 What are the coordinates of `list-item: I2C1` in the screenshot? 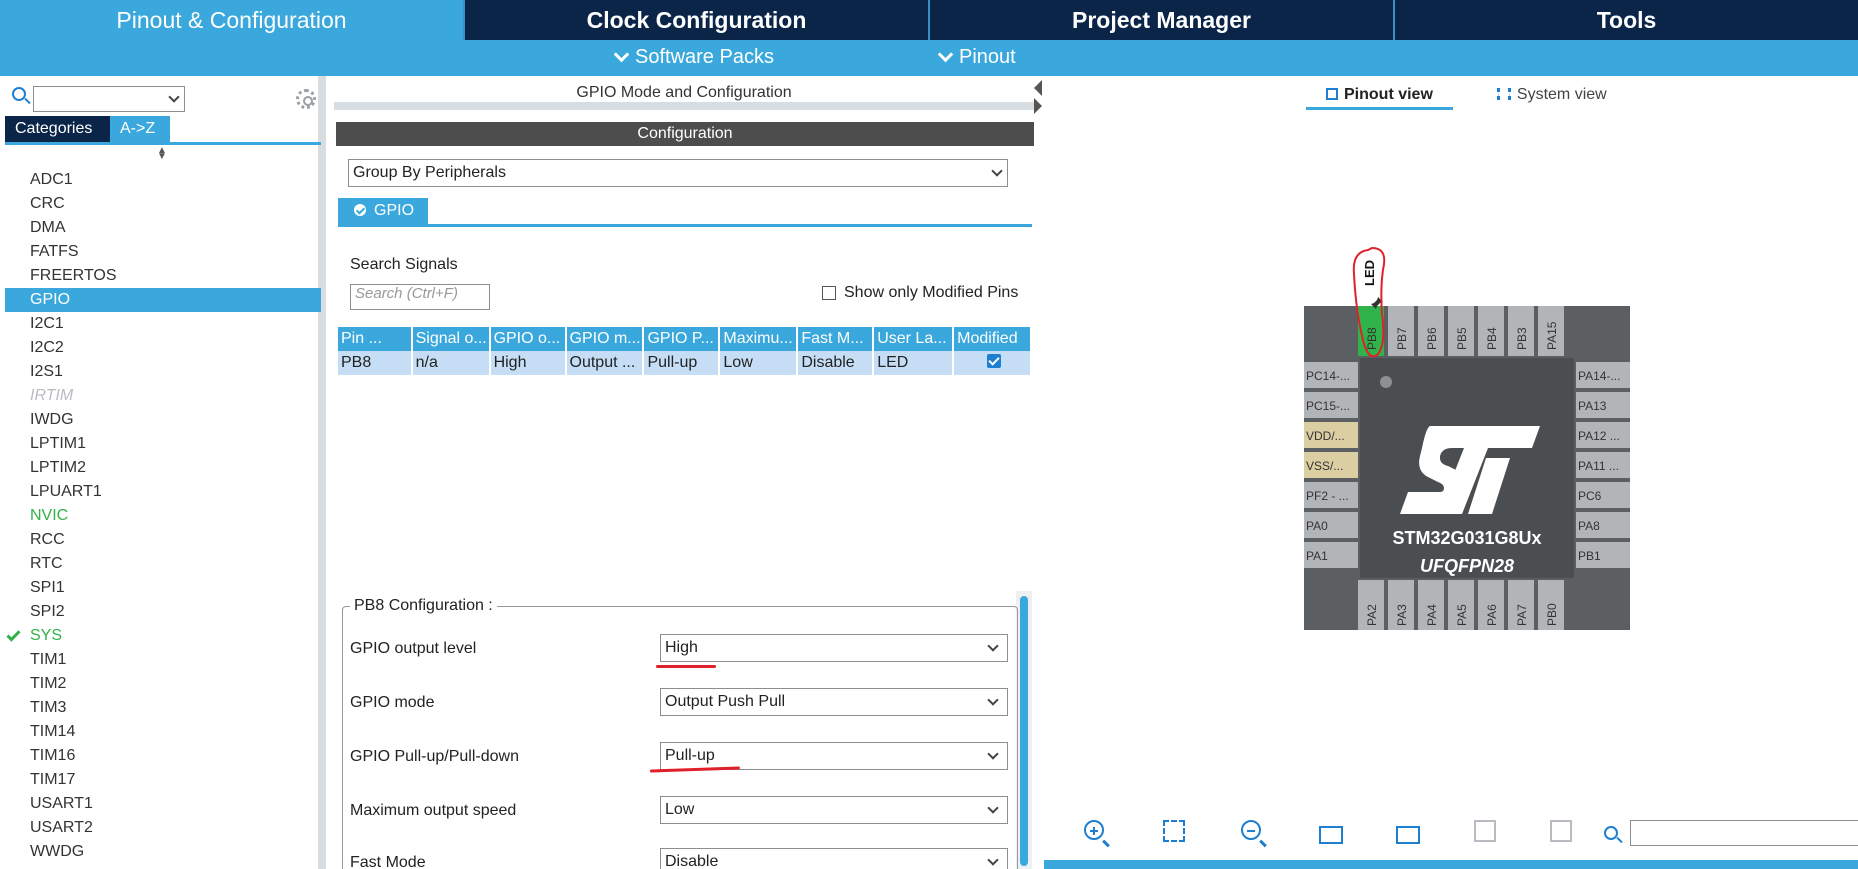 It's located at (163, 324).